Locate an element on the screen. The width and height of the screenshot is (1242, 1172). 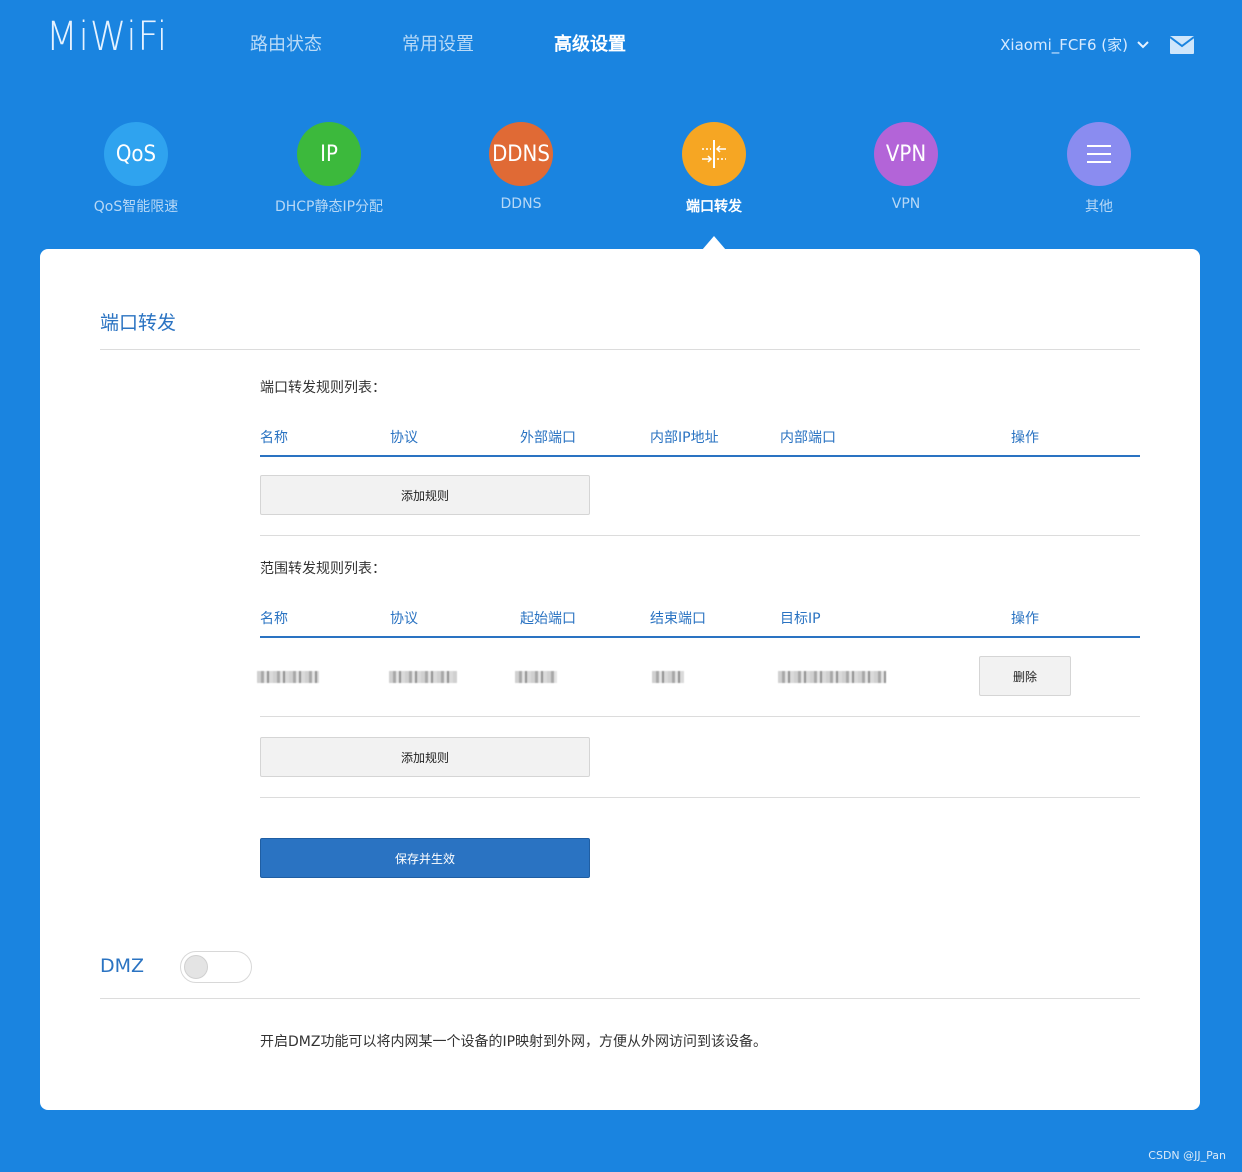
miwifi-logo: MiWiFi is located at coordinates (107, 37).